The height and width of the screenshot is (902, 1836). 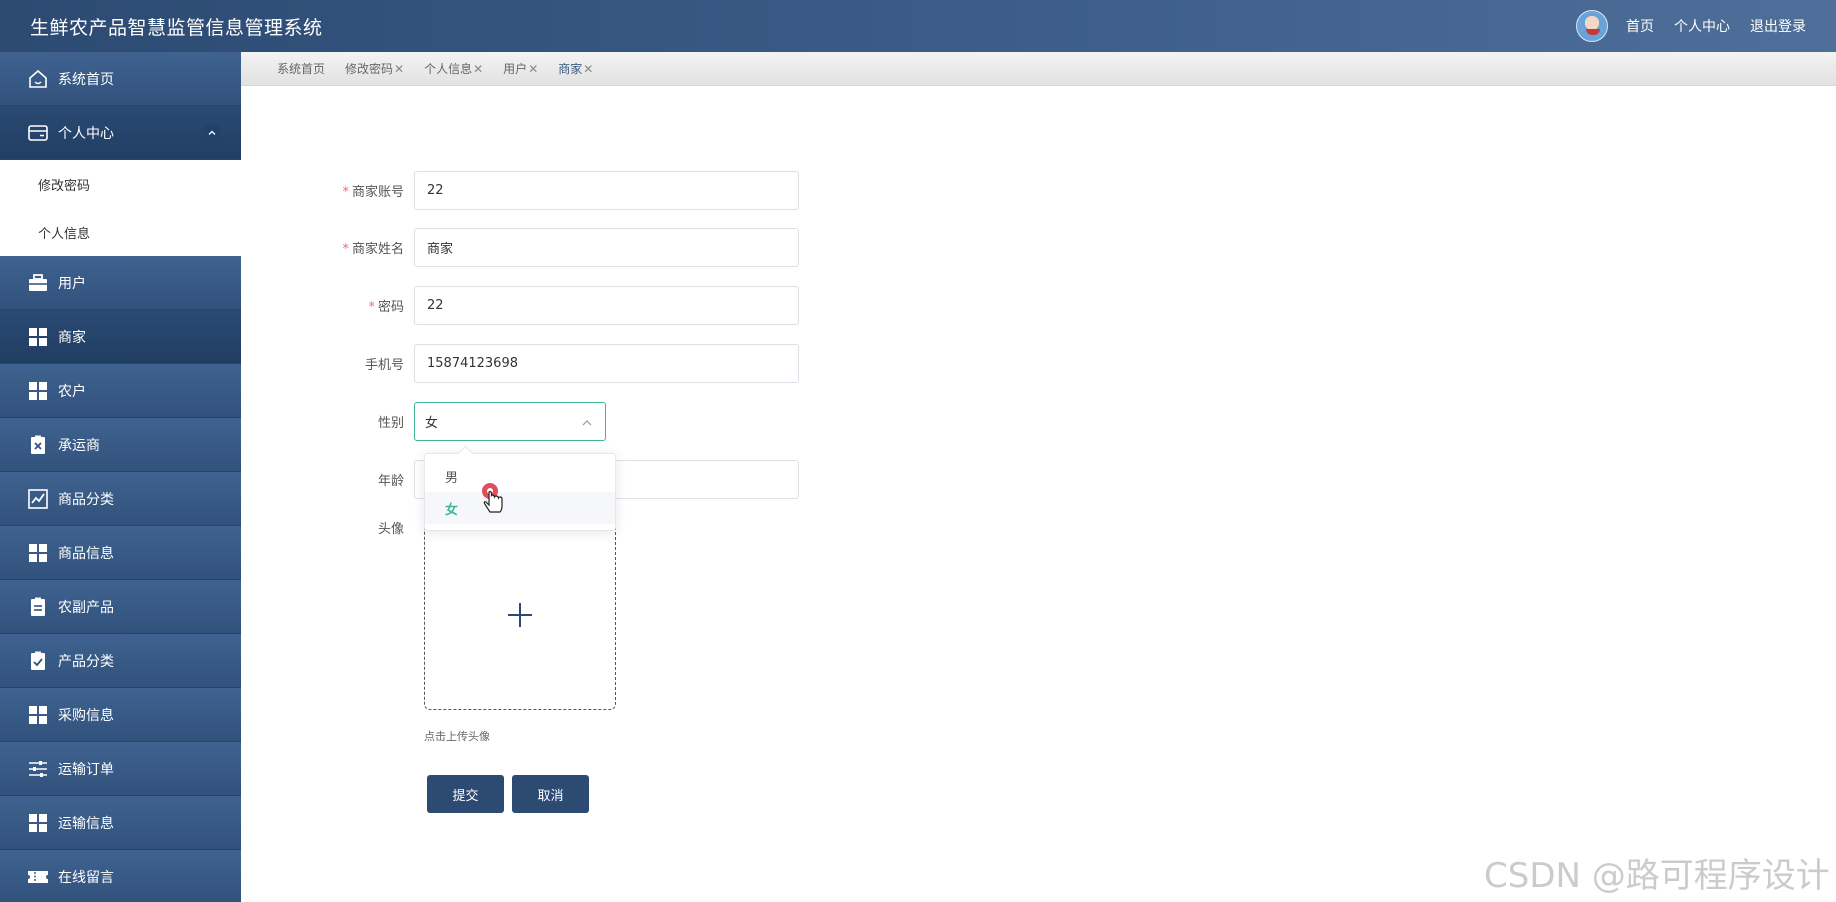 What do you see at coordinates (510, 421) in the screenshot?
I see `gender-select: 女` at bounding box center [510, 421].